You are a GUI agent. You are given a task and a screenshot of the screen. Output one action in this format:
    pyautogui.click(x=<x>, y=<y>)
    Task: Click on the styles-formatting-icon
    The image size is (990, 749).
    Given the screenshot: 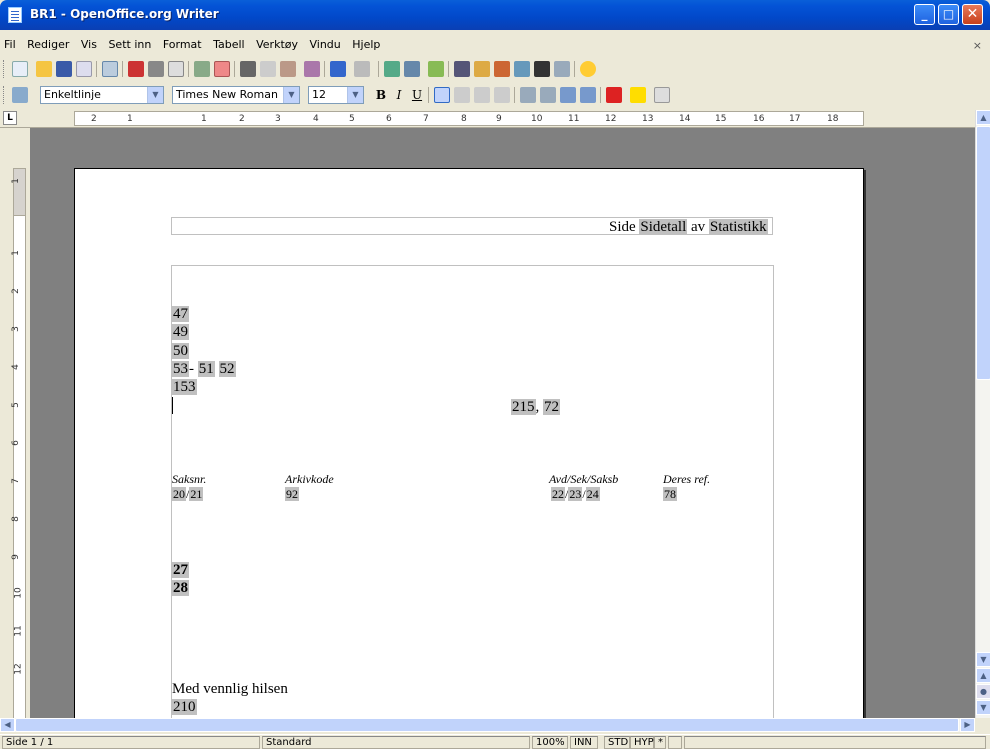 What is the action you would take?
    pyautogui.click(x=20, y=95)
    